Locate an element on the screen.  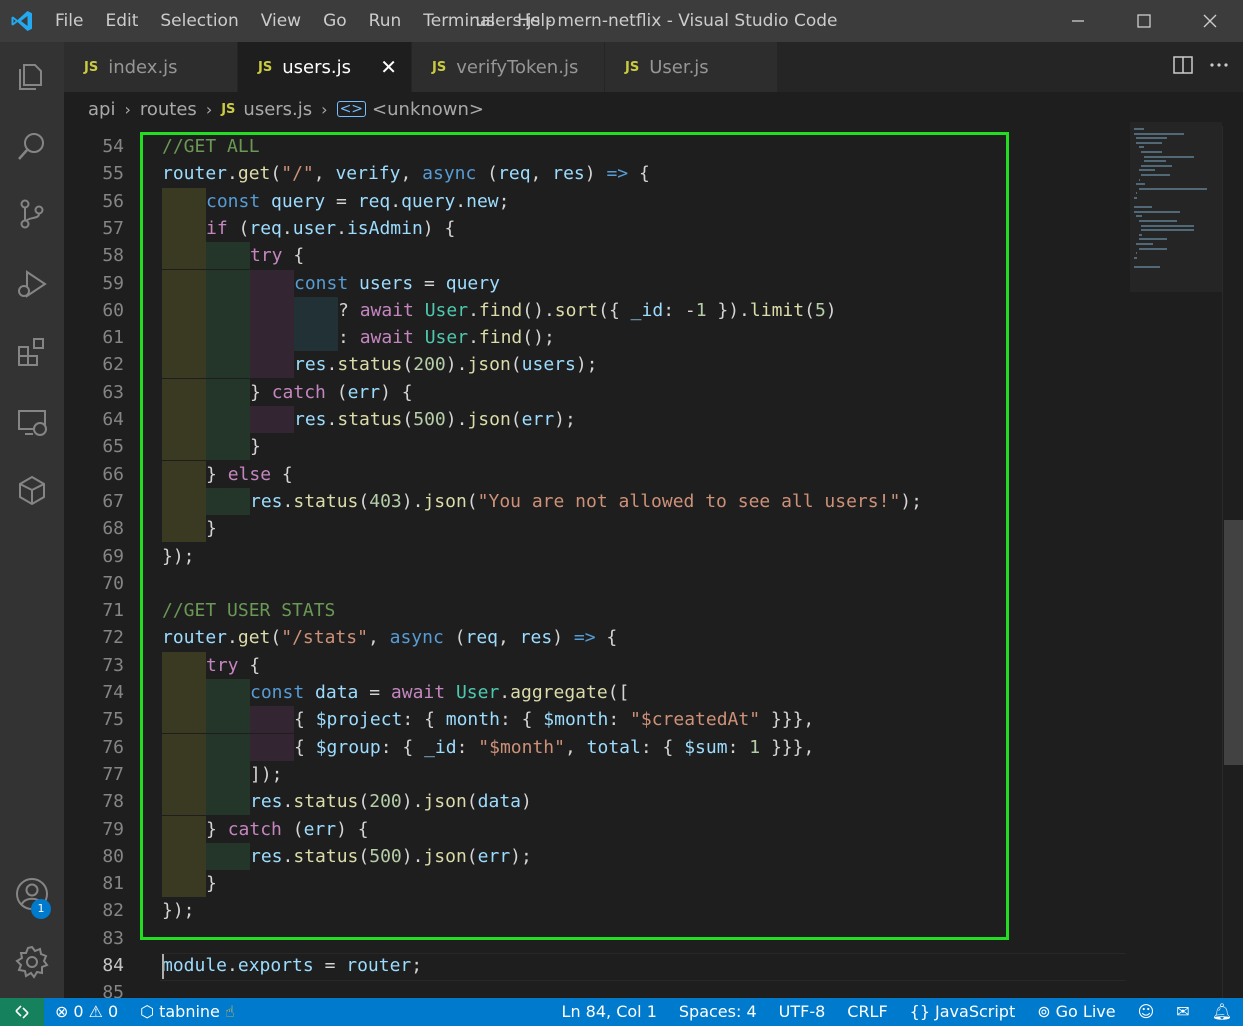
breadcrumb-folder-routes: routes is located at coordinates (168, 109).